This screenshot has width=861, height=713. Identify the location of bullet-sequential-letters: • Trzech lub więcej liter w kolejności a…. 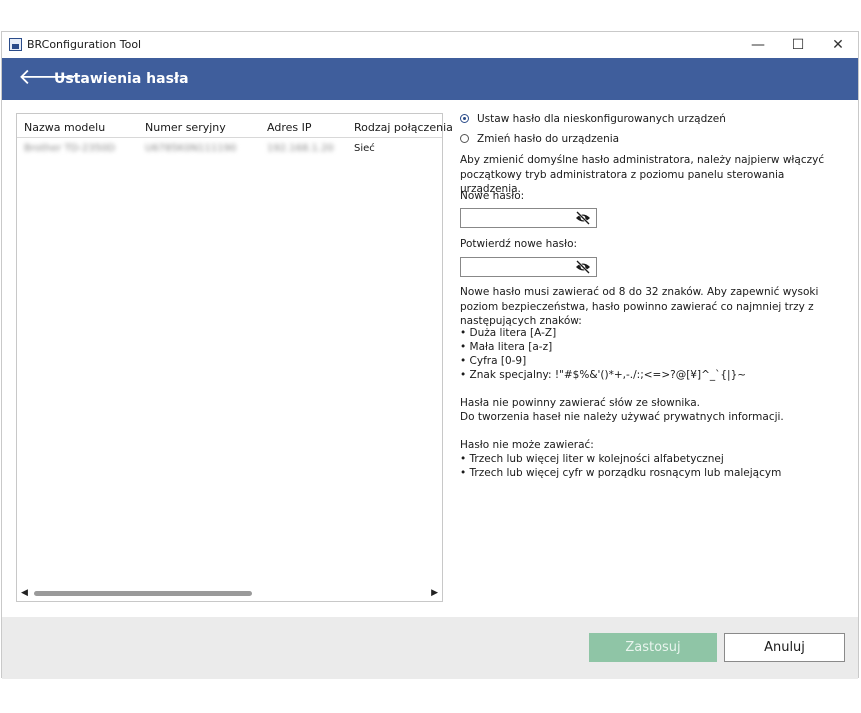
(592, 459).